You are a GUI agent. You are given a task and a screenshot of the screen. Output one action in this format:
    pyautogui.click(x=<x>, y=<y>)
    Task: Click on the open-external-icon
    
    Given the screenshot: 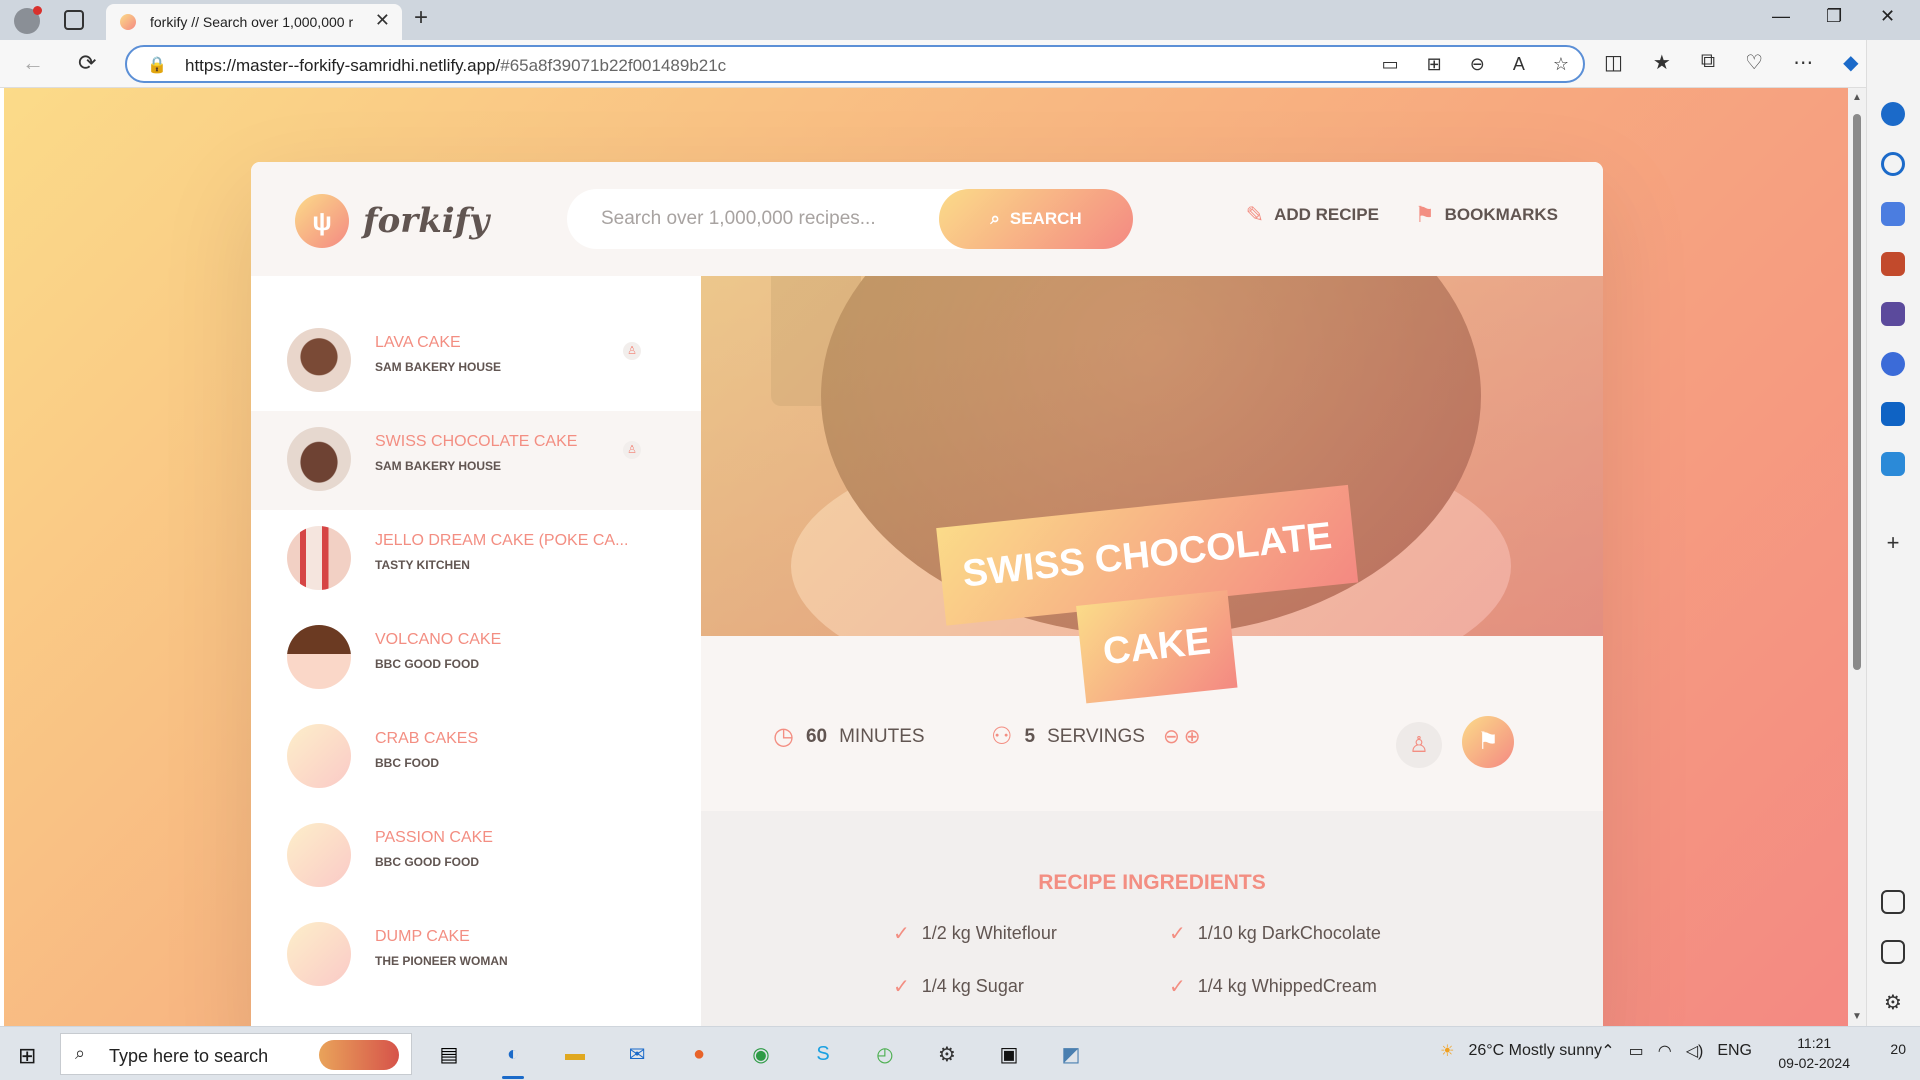 What is the action you would take?
    pyautogui.click(x=1893, y=952)
    